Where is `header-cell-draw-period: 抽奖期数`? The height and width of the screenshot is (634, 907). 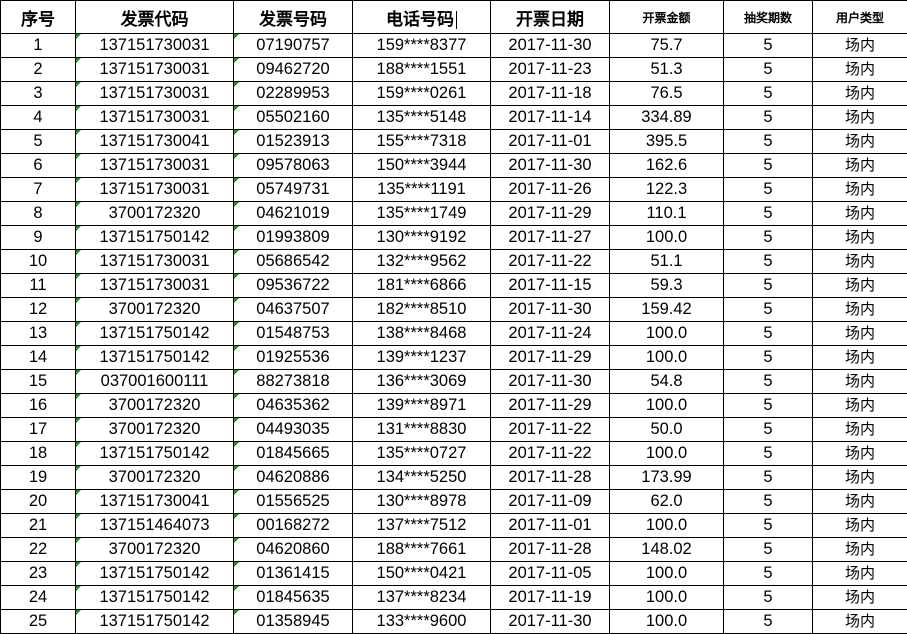 header-cell-draw-period: 抽奖期数 is located at coordinates (768, 17).